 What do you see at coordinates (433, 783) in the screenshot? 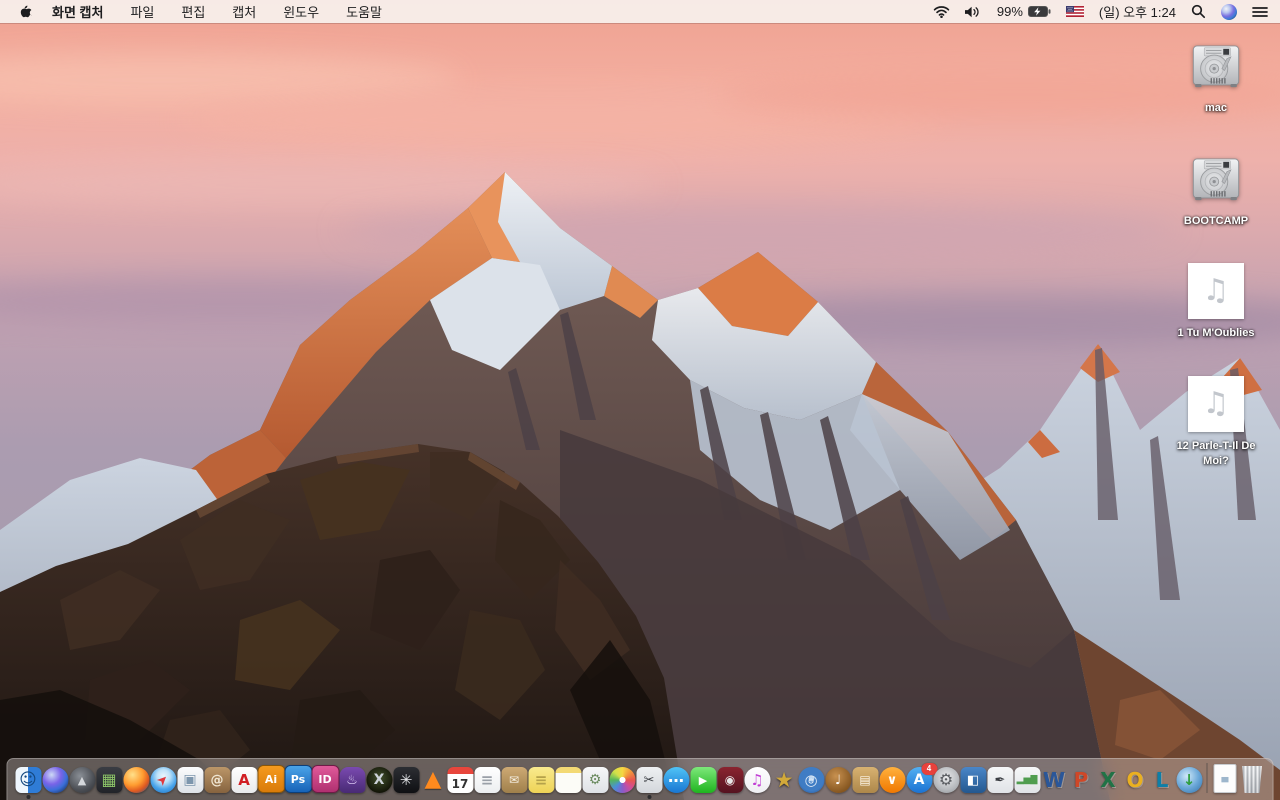
I see `dock-item-vlc: ▲` at bounding box center [433, 783].